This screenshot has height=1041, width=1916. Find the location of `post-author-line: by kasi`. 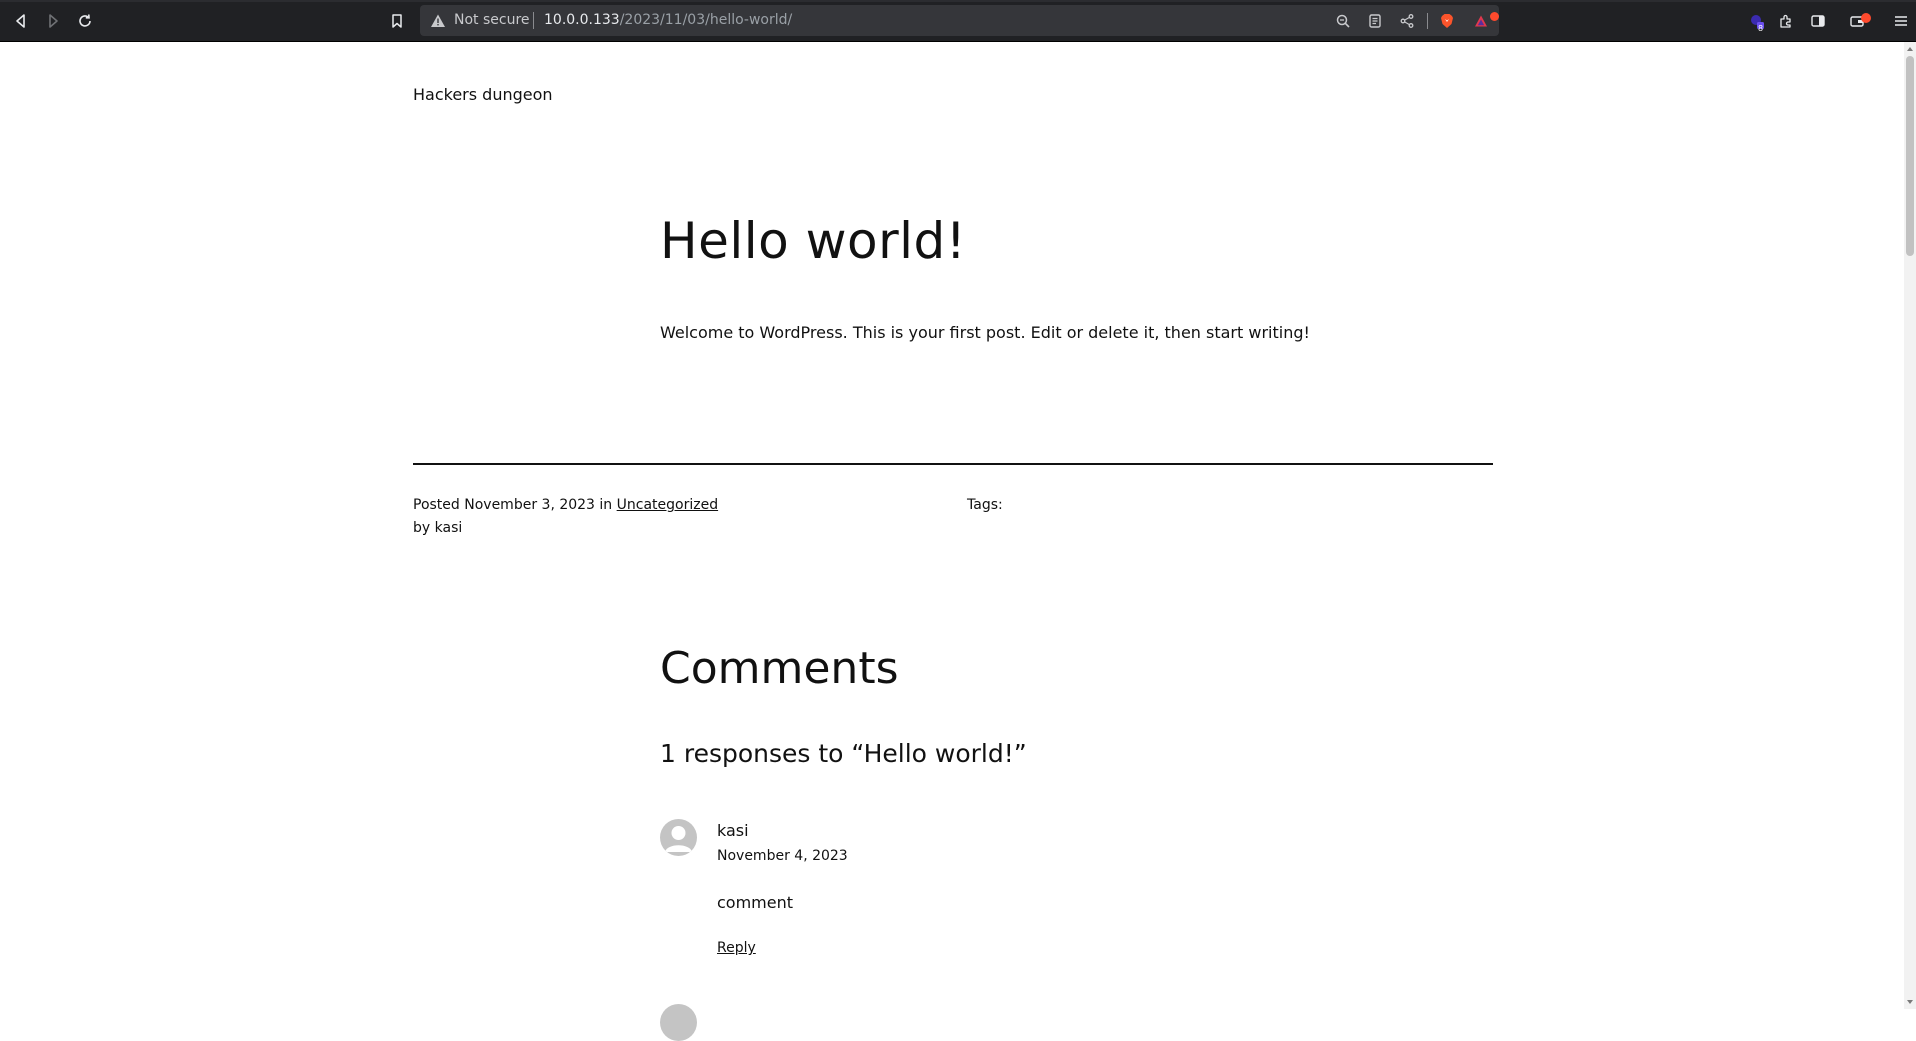

post-author-line: by kasi is located at coordinates (437, 528).